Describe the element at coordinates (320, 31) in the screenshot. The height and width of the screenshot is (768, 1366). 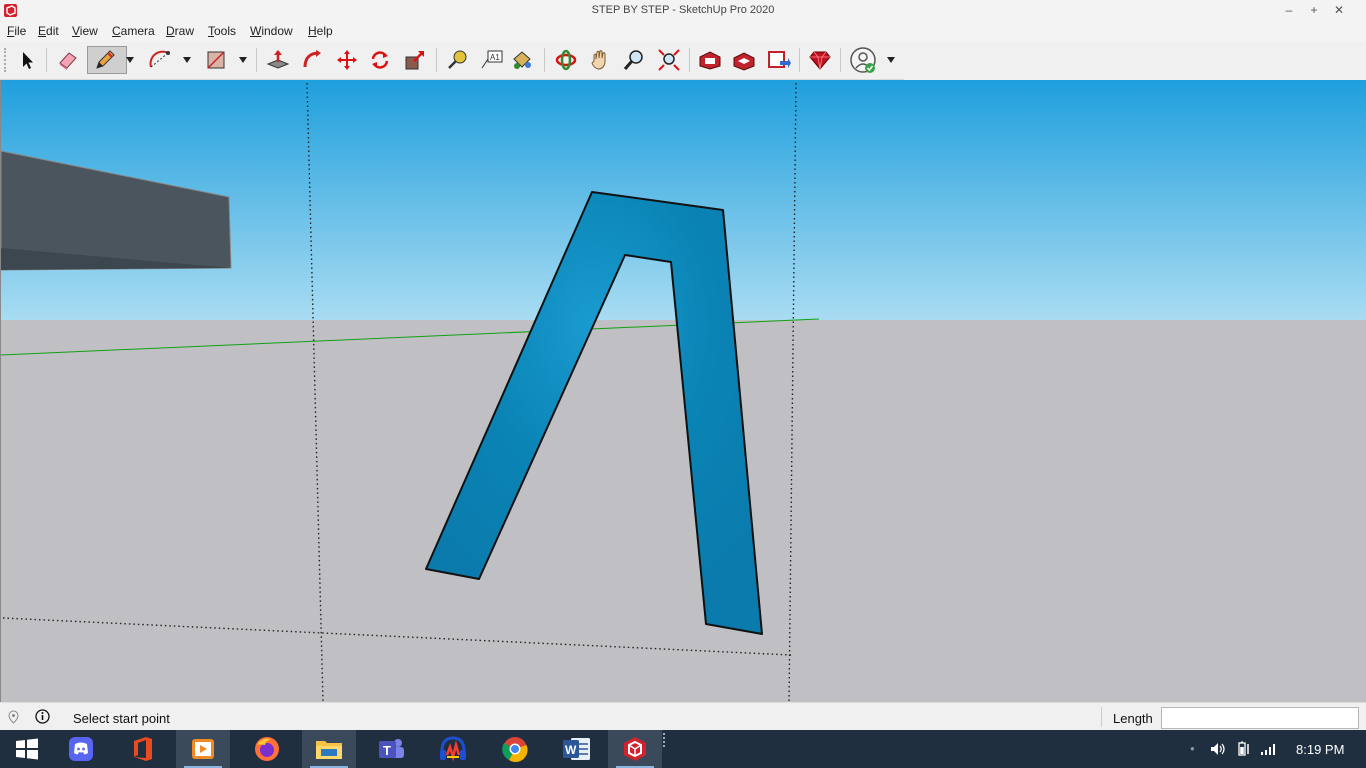
I see `menu-help: Help` at that location.